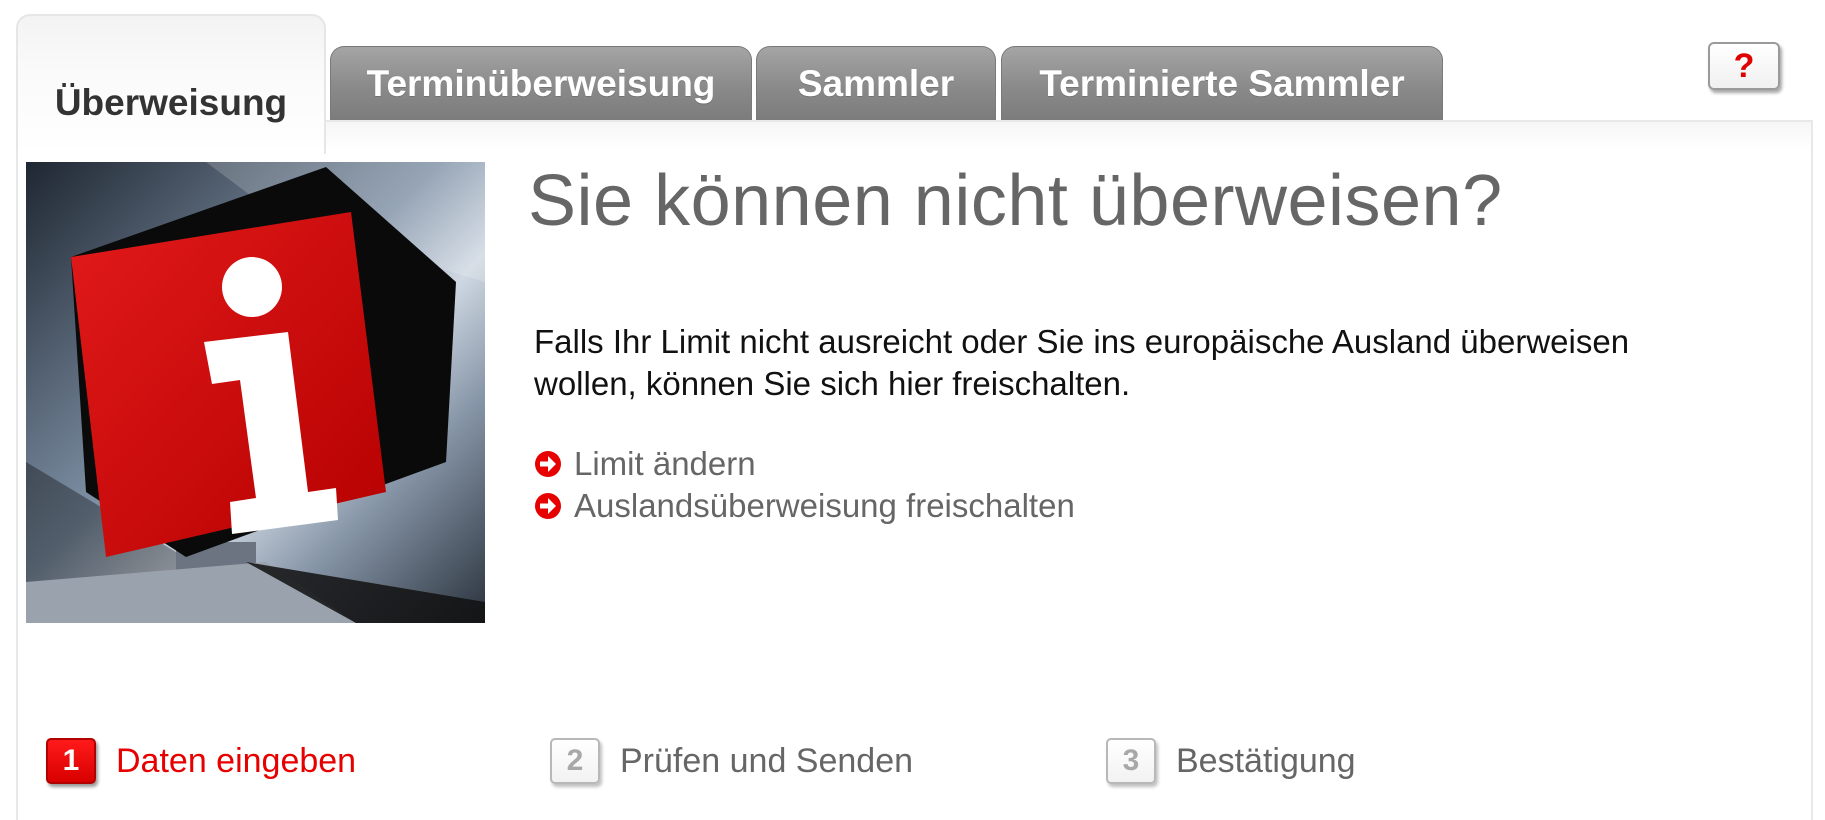 This screenshot has width=1825, height=820. I want to click on step-label: Bestätigung, so click(1266, 760).